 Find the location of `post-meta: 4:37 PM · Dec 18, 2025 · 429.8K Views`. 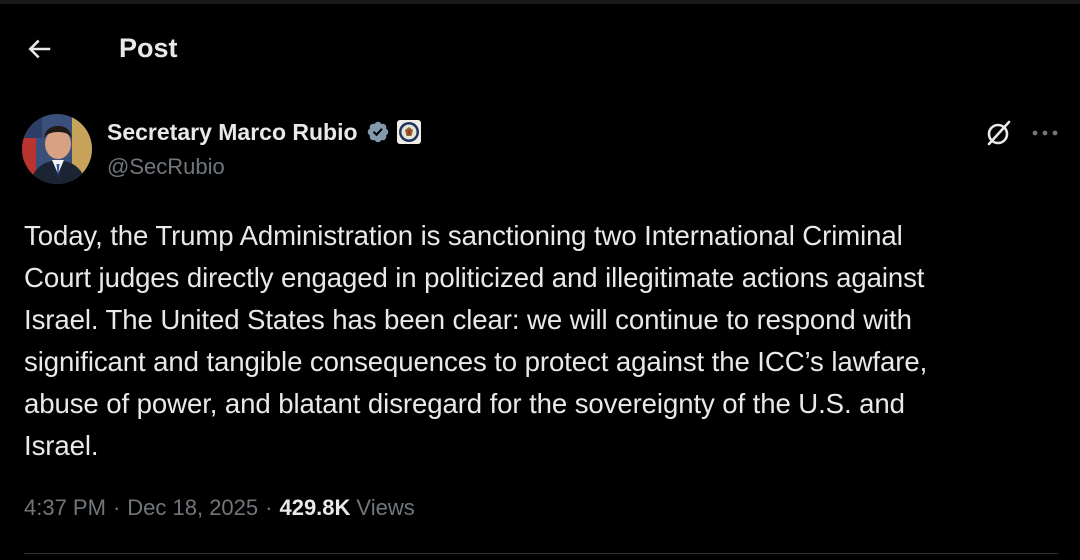

post-meta: 4:37 PM · Dec 18, 2025 · 429.8K Views is located at coordinates (219, 508).